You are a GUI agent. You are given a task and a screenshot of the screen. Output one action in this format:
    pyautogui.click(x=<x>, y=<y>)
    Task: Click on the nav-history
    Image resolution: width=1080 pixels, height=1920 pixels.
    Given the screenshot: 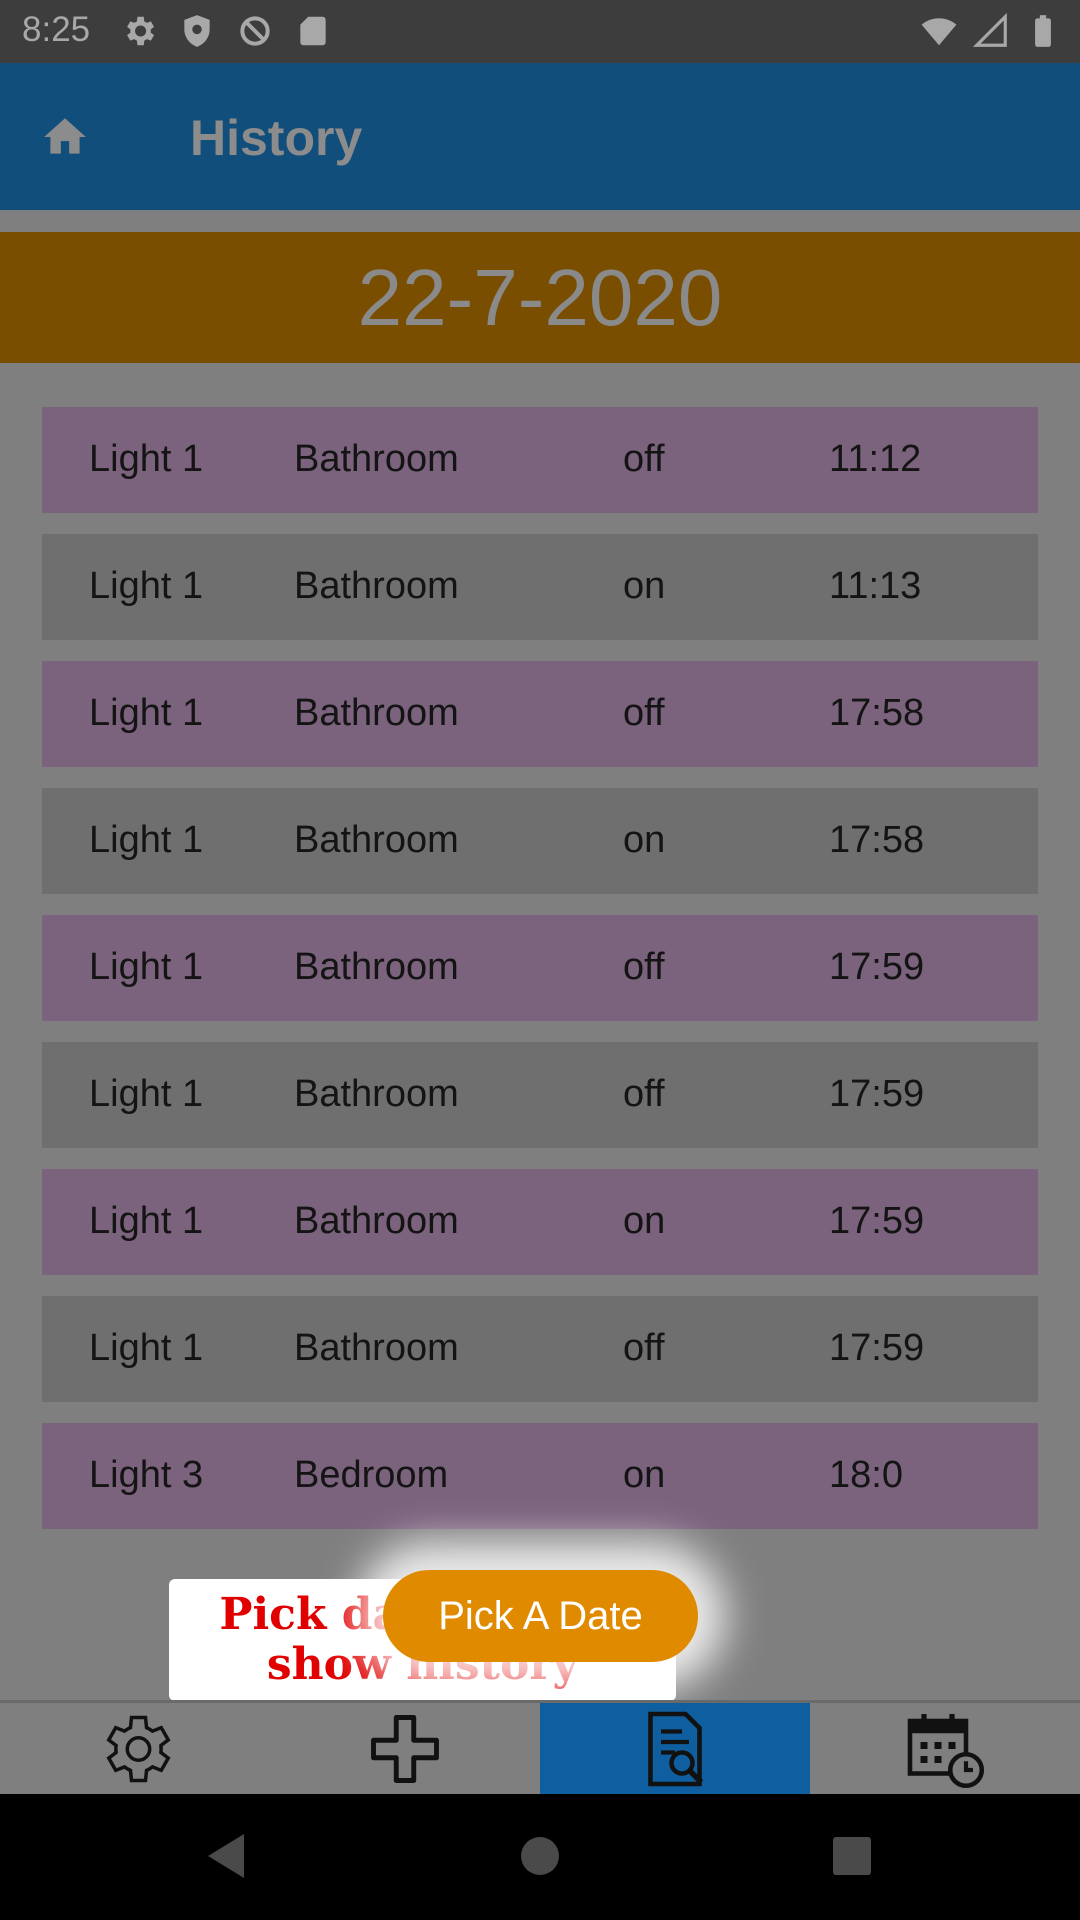 What is the action you would take?
    pyautogui.click(x=675, y=1748)
    